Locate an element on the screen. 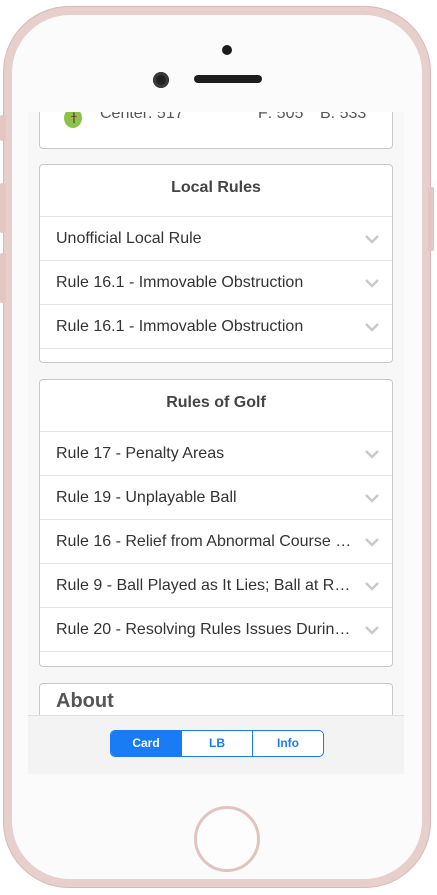 The image size is (437, 895). local-rule-item: Unofficial Local Rule is located at coordinates (216, 239).